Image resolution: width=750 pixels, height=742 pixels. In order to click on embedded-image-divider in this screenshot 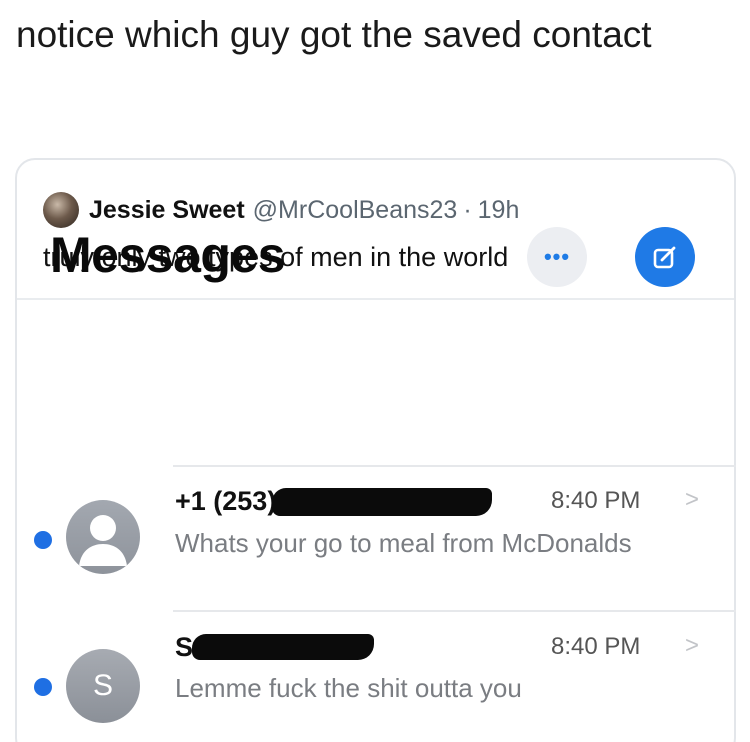, I will do `click(375, 299)`.